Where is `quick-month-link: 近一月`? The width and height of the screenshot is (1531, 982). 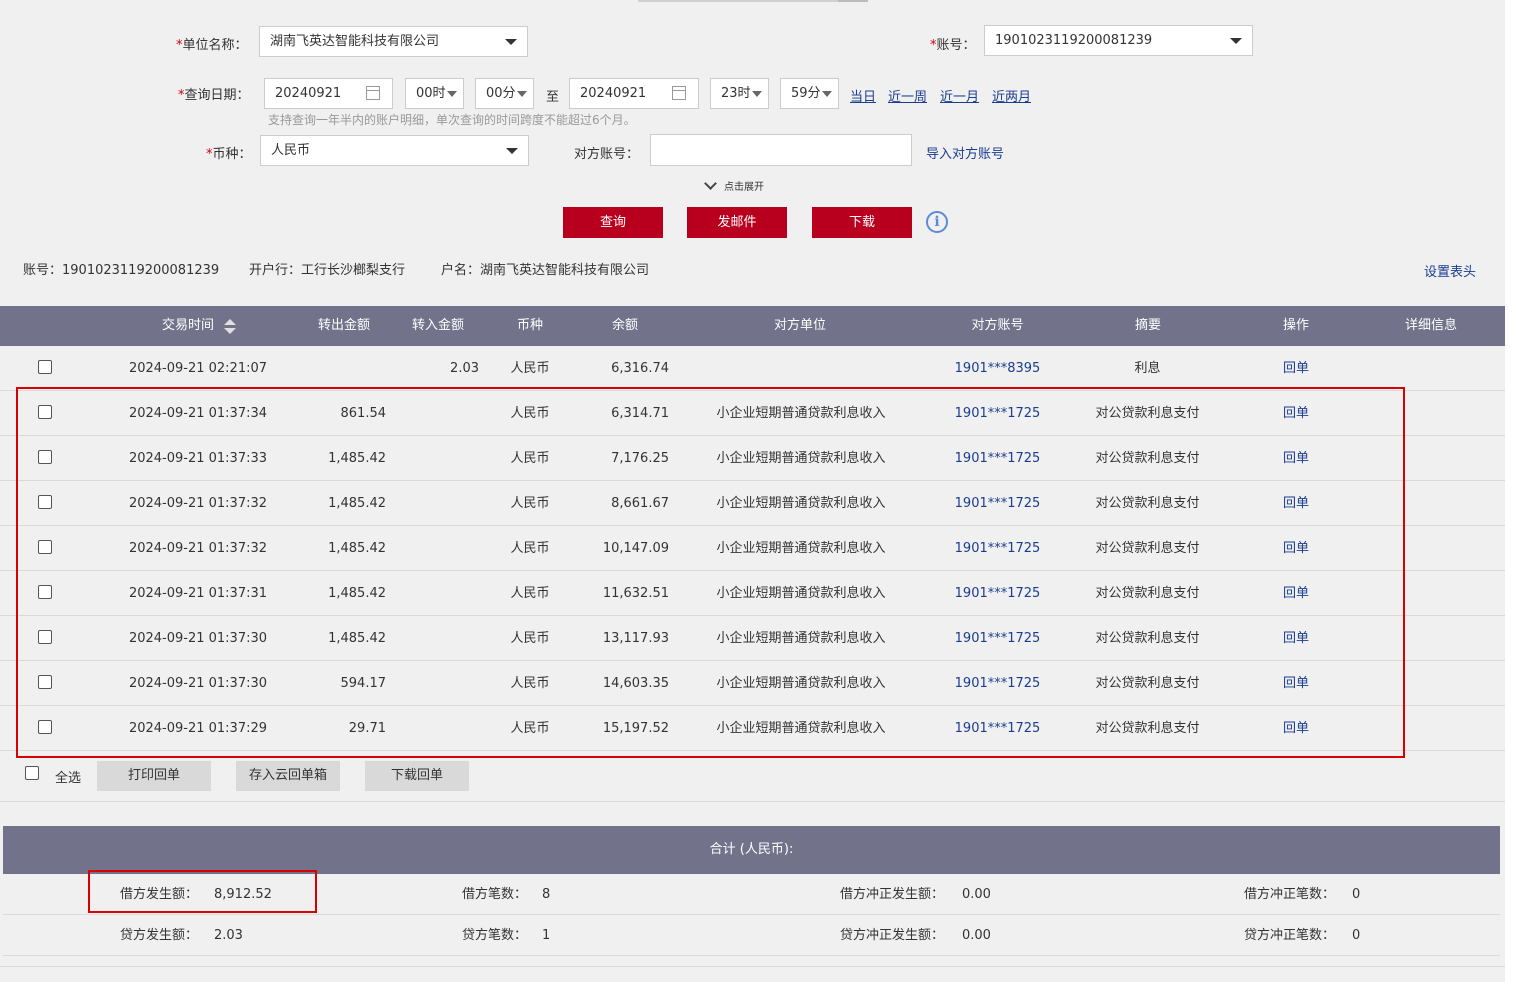 quick-month-link: 近一月 is located at coordinates (959, 95).